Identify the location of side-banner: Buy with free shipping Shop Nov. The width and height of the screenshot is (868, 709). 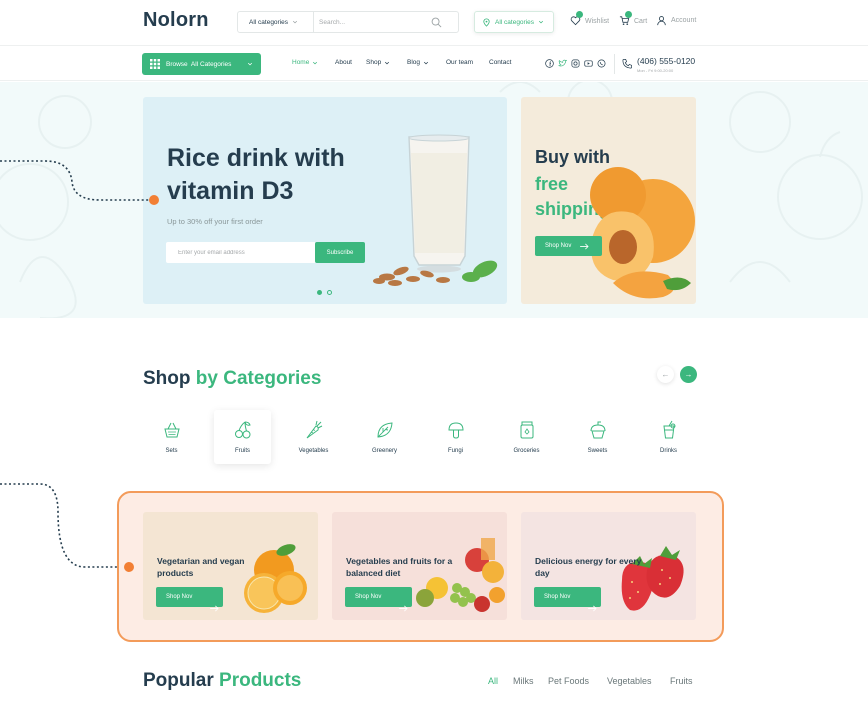
(608, 200).